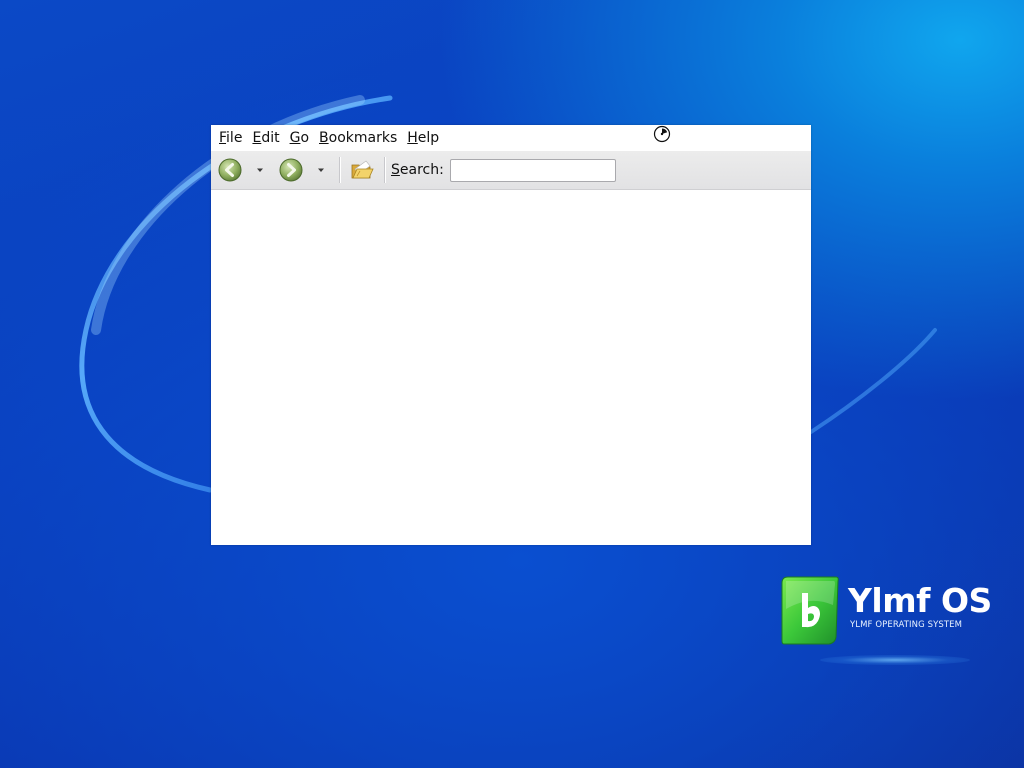 This screenshot has height=768, width=1024. Describe the element at coordinates (417, 170) in the screenshot. I see `search-label: Search:` at that location.